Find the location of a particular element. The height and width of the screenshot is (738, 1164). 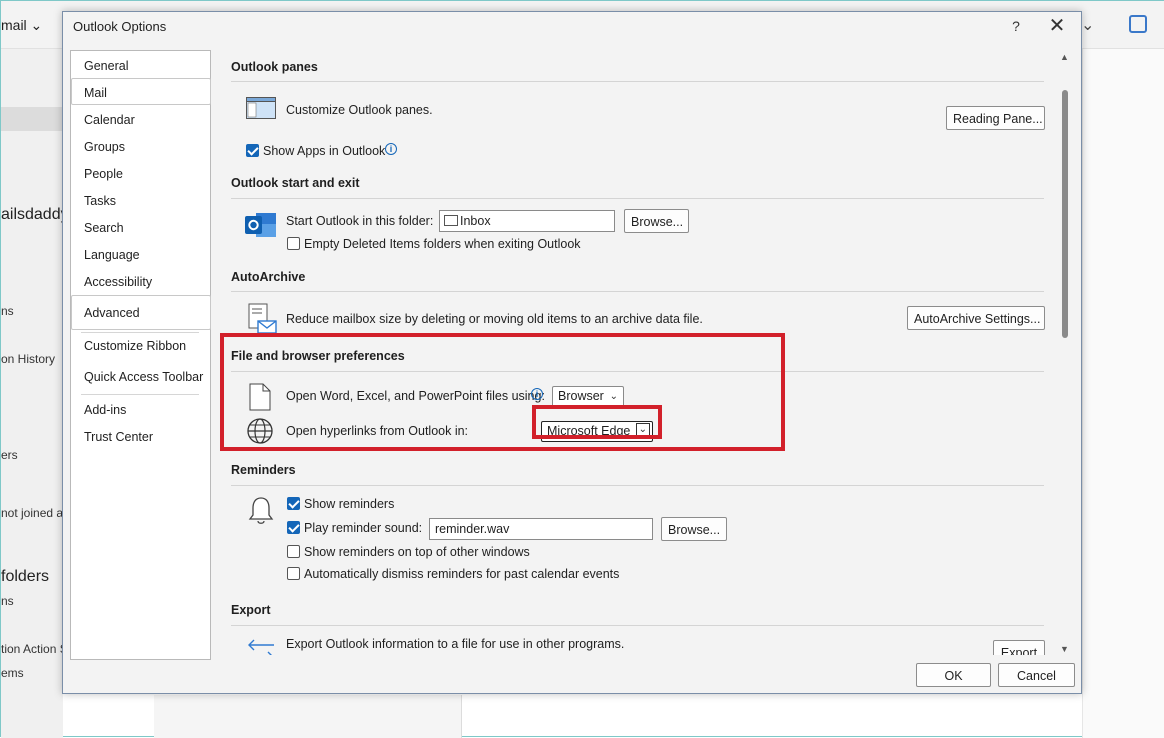

auto-dismiss-checkbox is located at coordinates (293, 573).